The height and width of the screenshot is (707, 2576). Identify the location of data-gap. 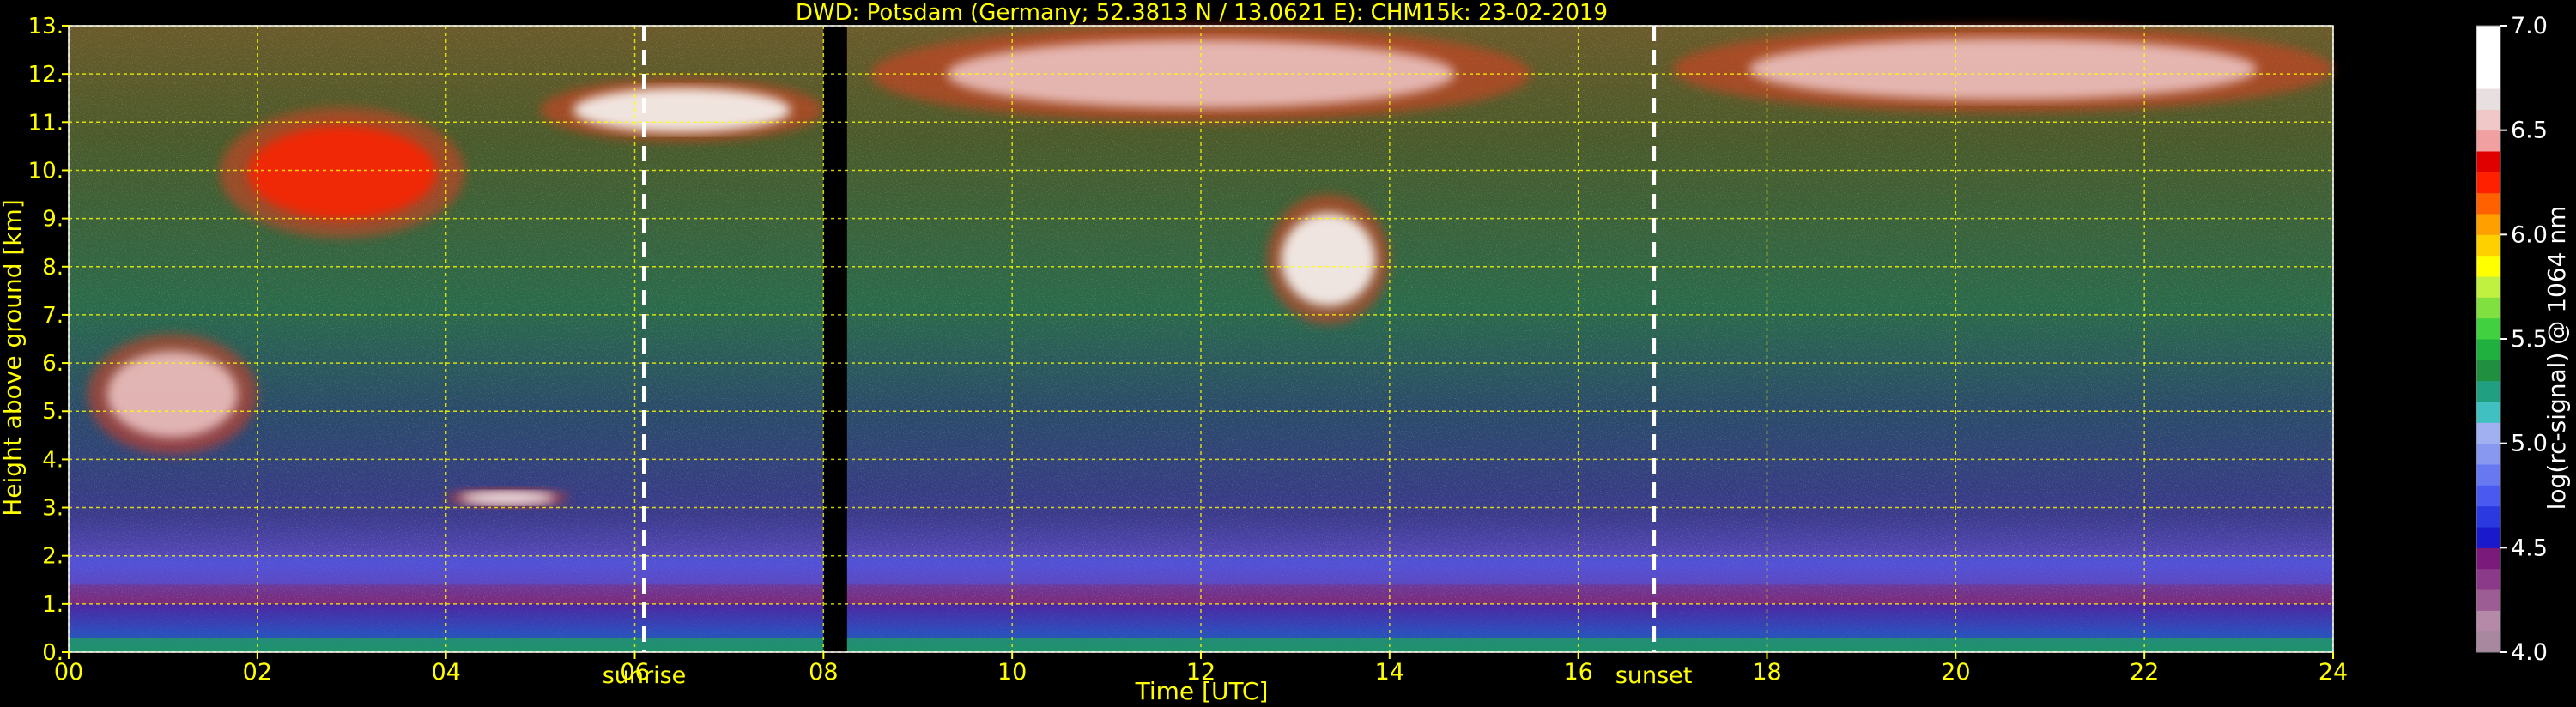
(835, 339).